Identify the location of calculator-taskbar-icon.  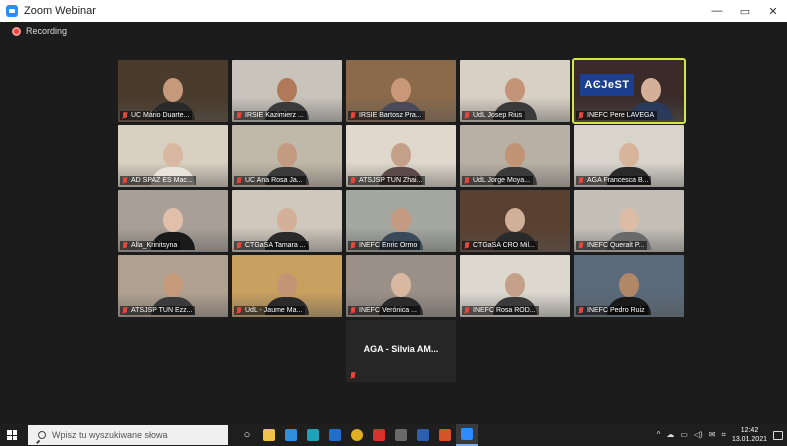
(401, 435).